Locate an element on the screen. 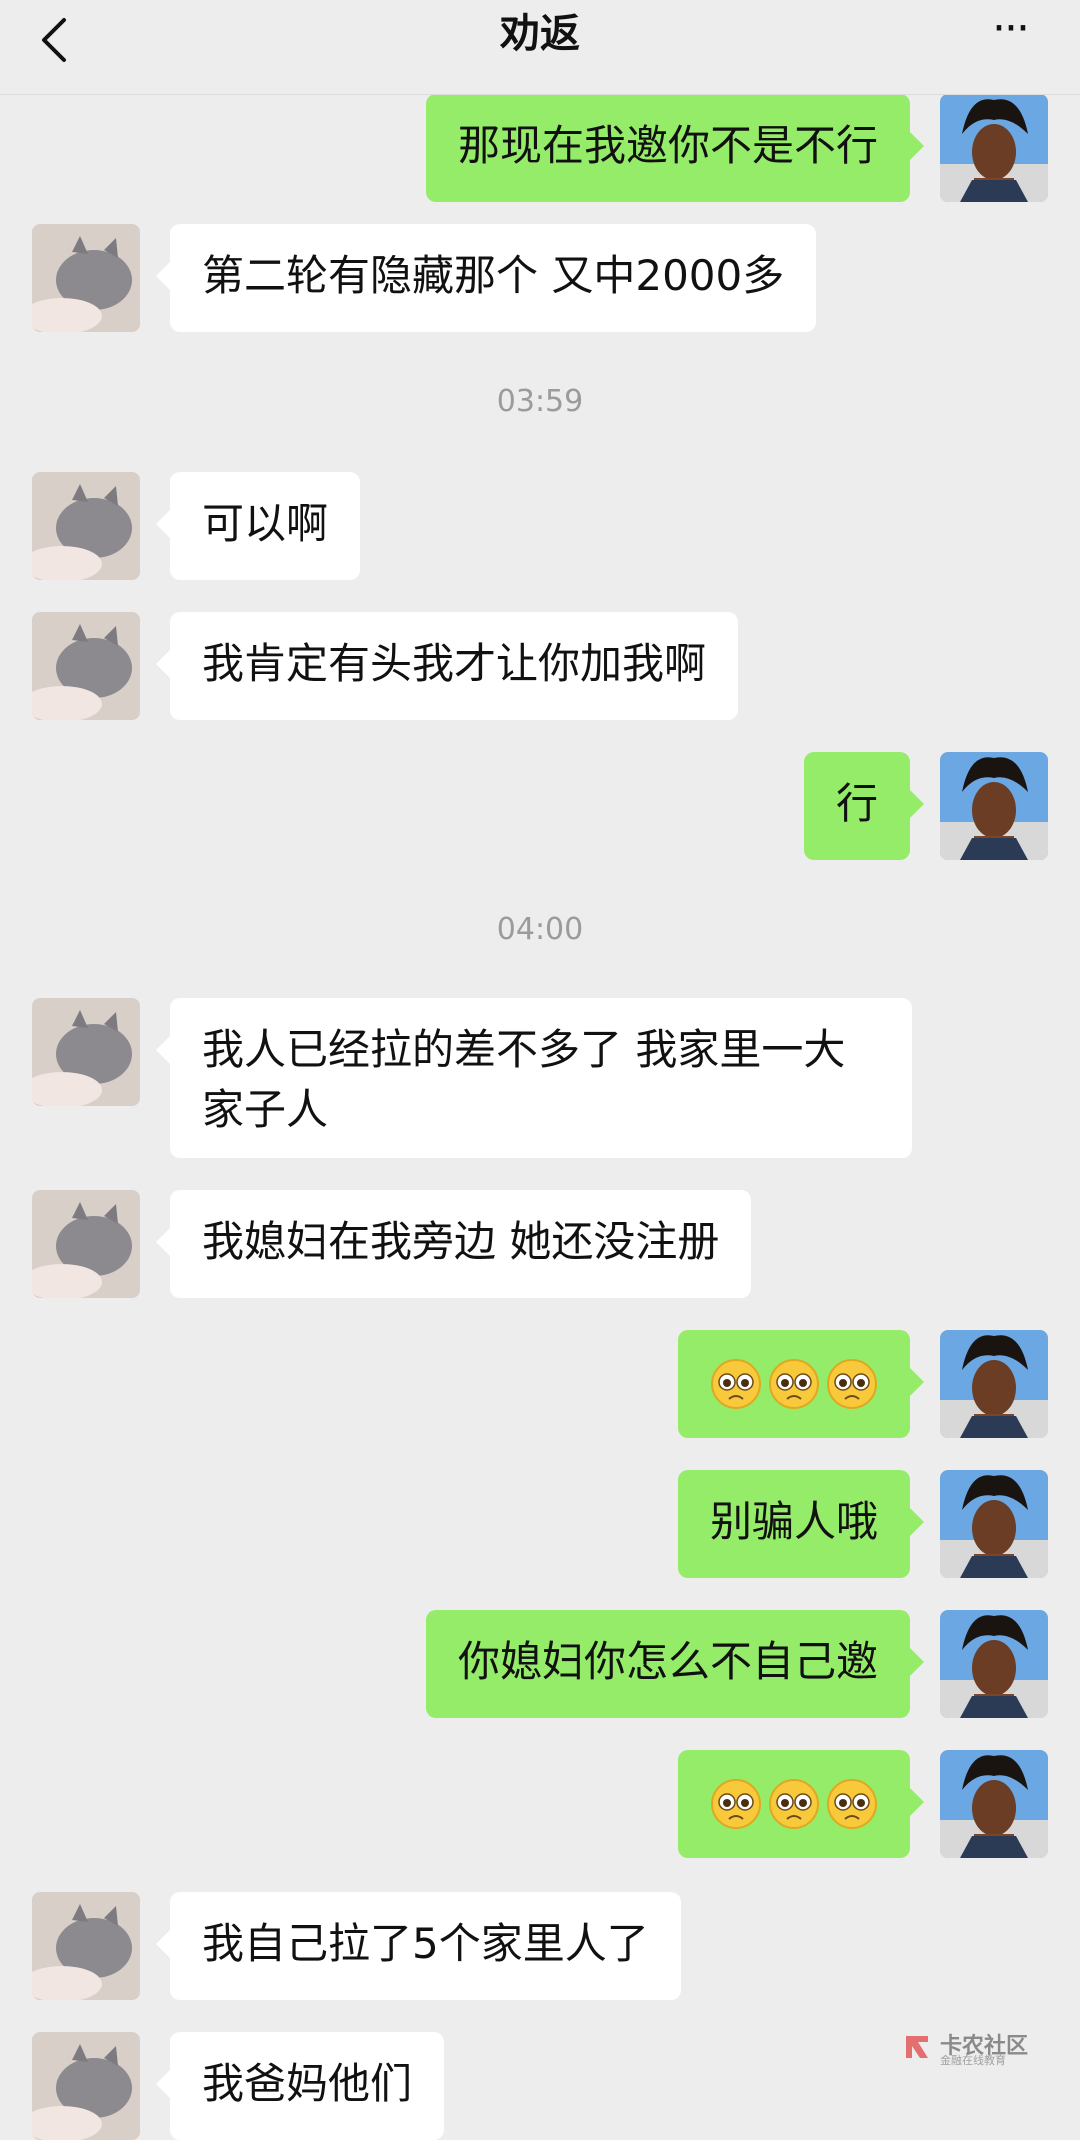 This screenshot has width=1080, height=2140. more-options-icon: ··· is located at coordinates (1010, 30).